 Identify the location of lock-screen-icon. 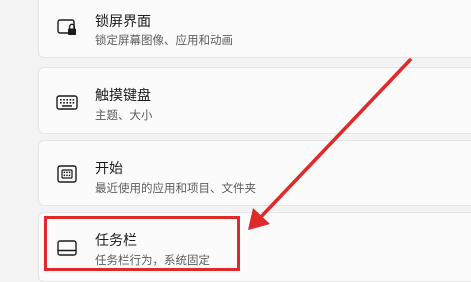
(67, 27).